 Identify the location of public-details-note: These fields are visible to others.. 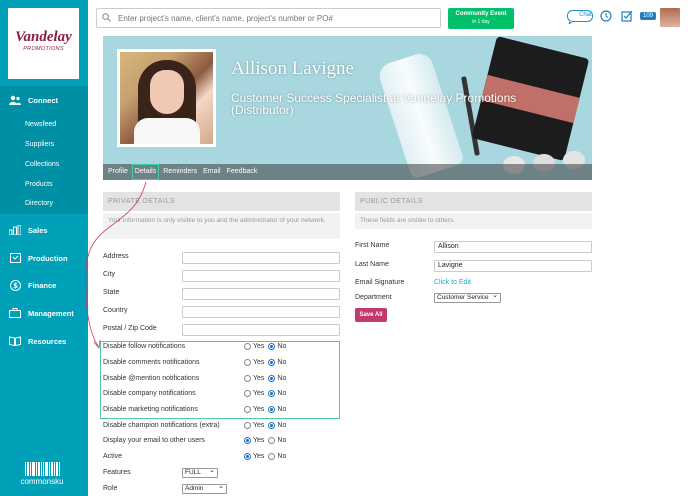
(473, 221).